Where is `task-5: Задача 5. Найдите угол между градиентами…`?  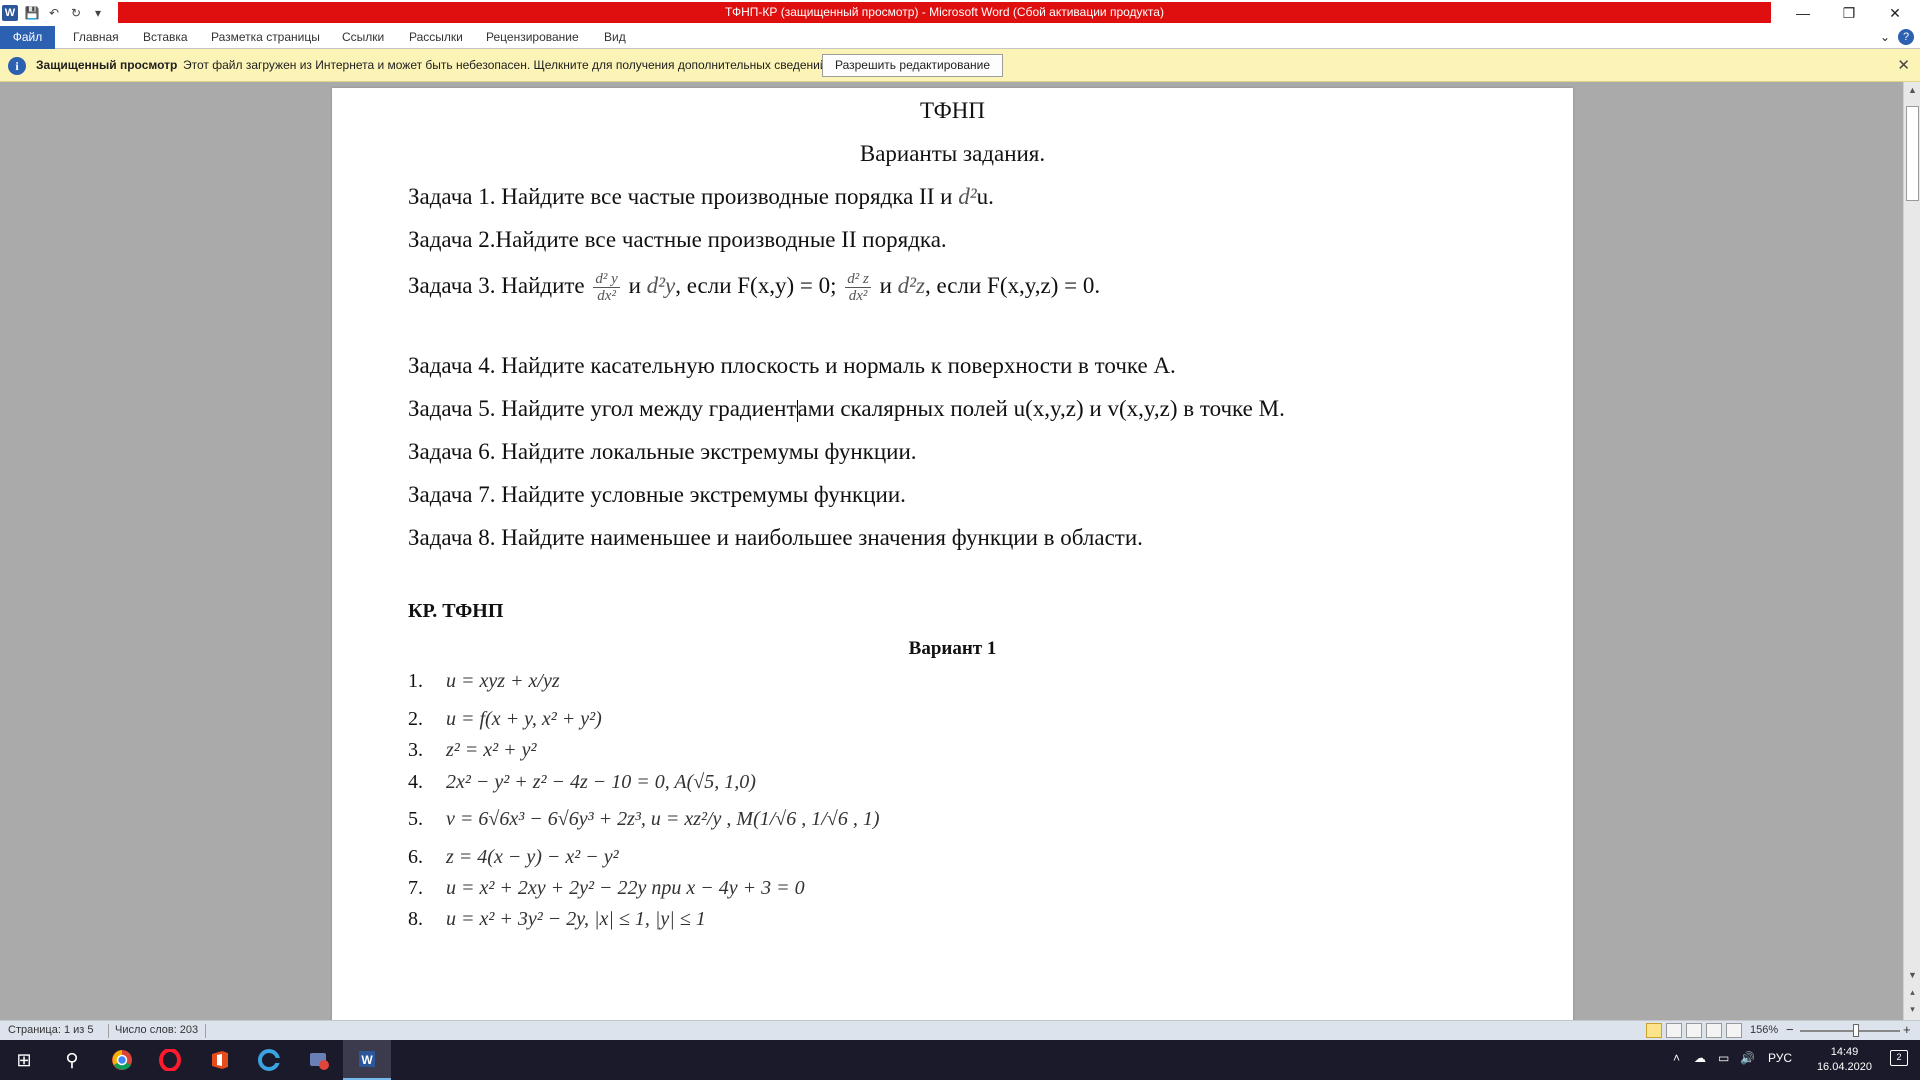
task-5: Задача 5. Найдите угол между градиентами… is located at coordinates (846, 409).